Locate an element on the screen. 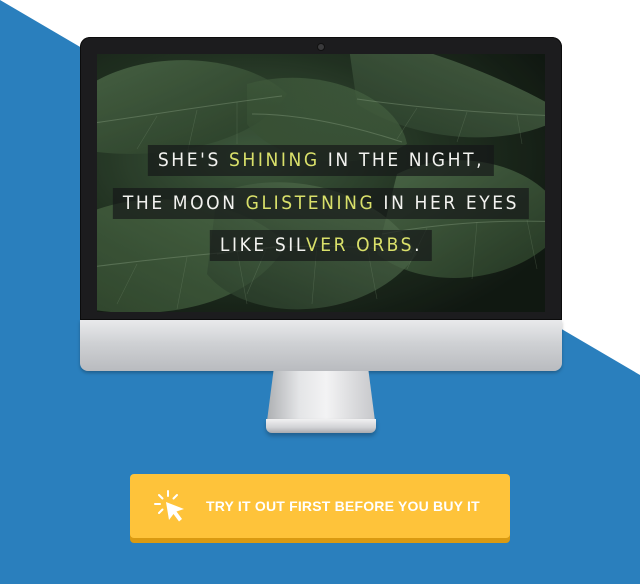  cursor-click-icon is located at coordinates (169, 506).